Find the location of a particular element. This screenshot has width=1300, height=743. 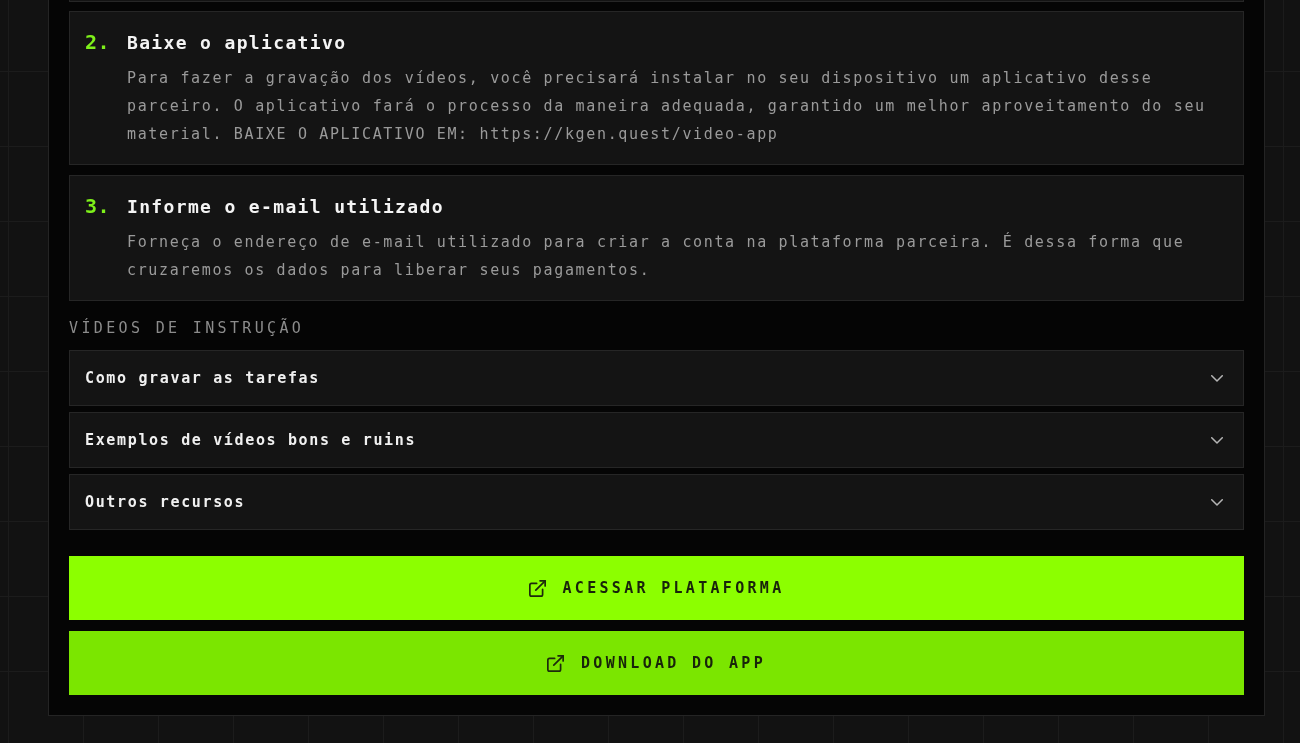

accordion-item: Exemplos de vídeos bons e ruins is located at coordinates (656, 440).